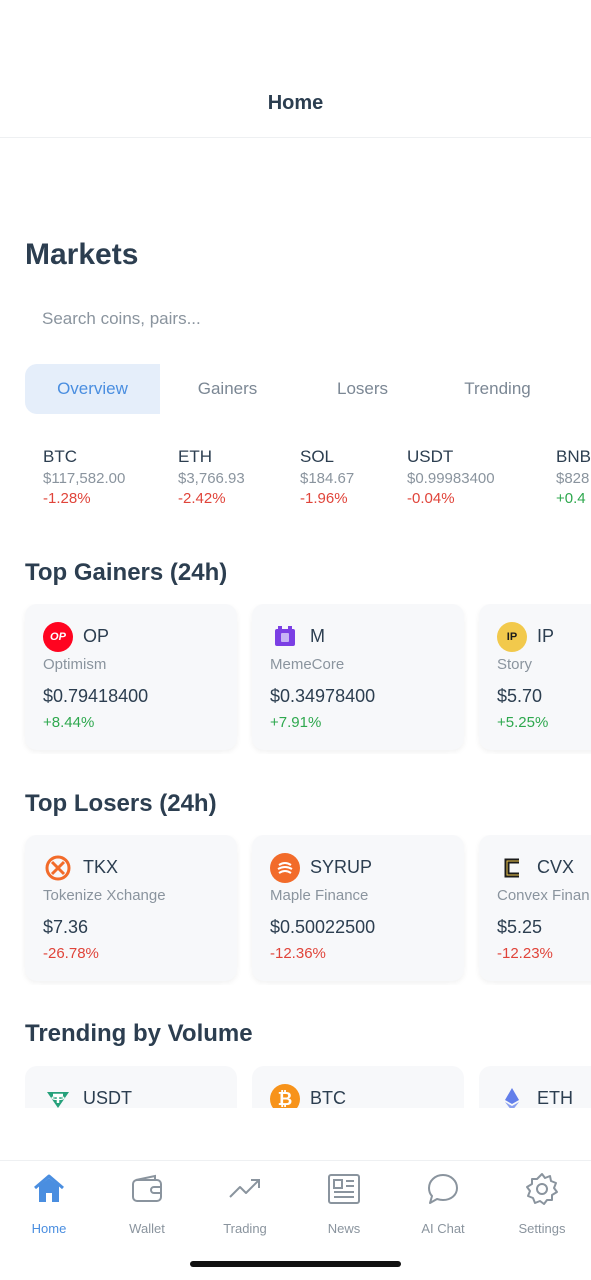 The width and height of the screenshot is (591, 1280). I want to click on coin-symbol: TKX, so click(101, 867).